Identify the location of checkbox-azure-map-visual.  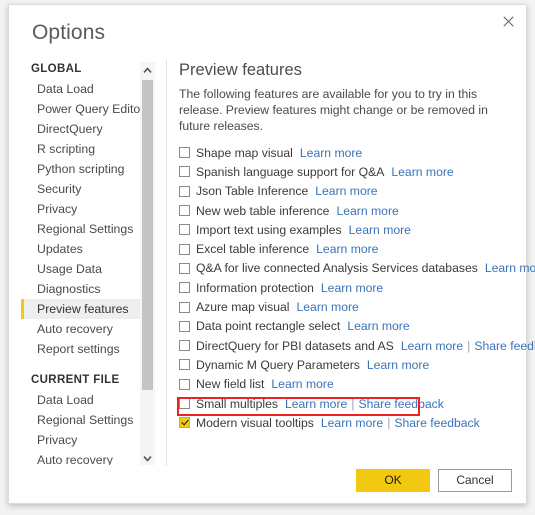
(184, 307).